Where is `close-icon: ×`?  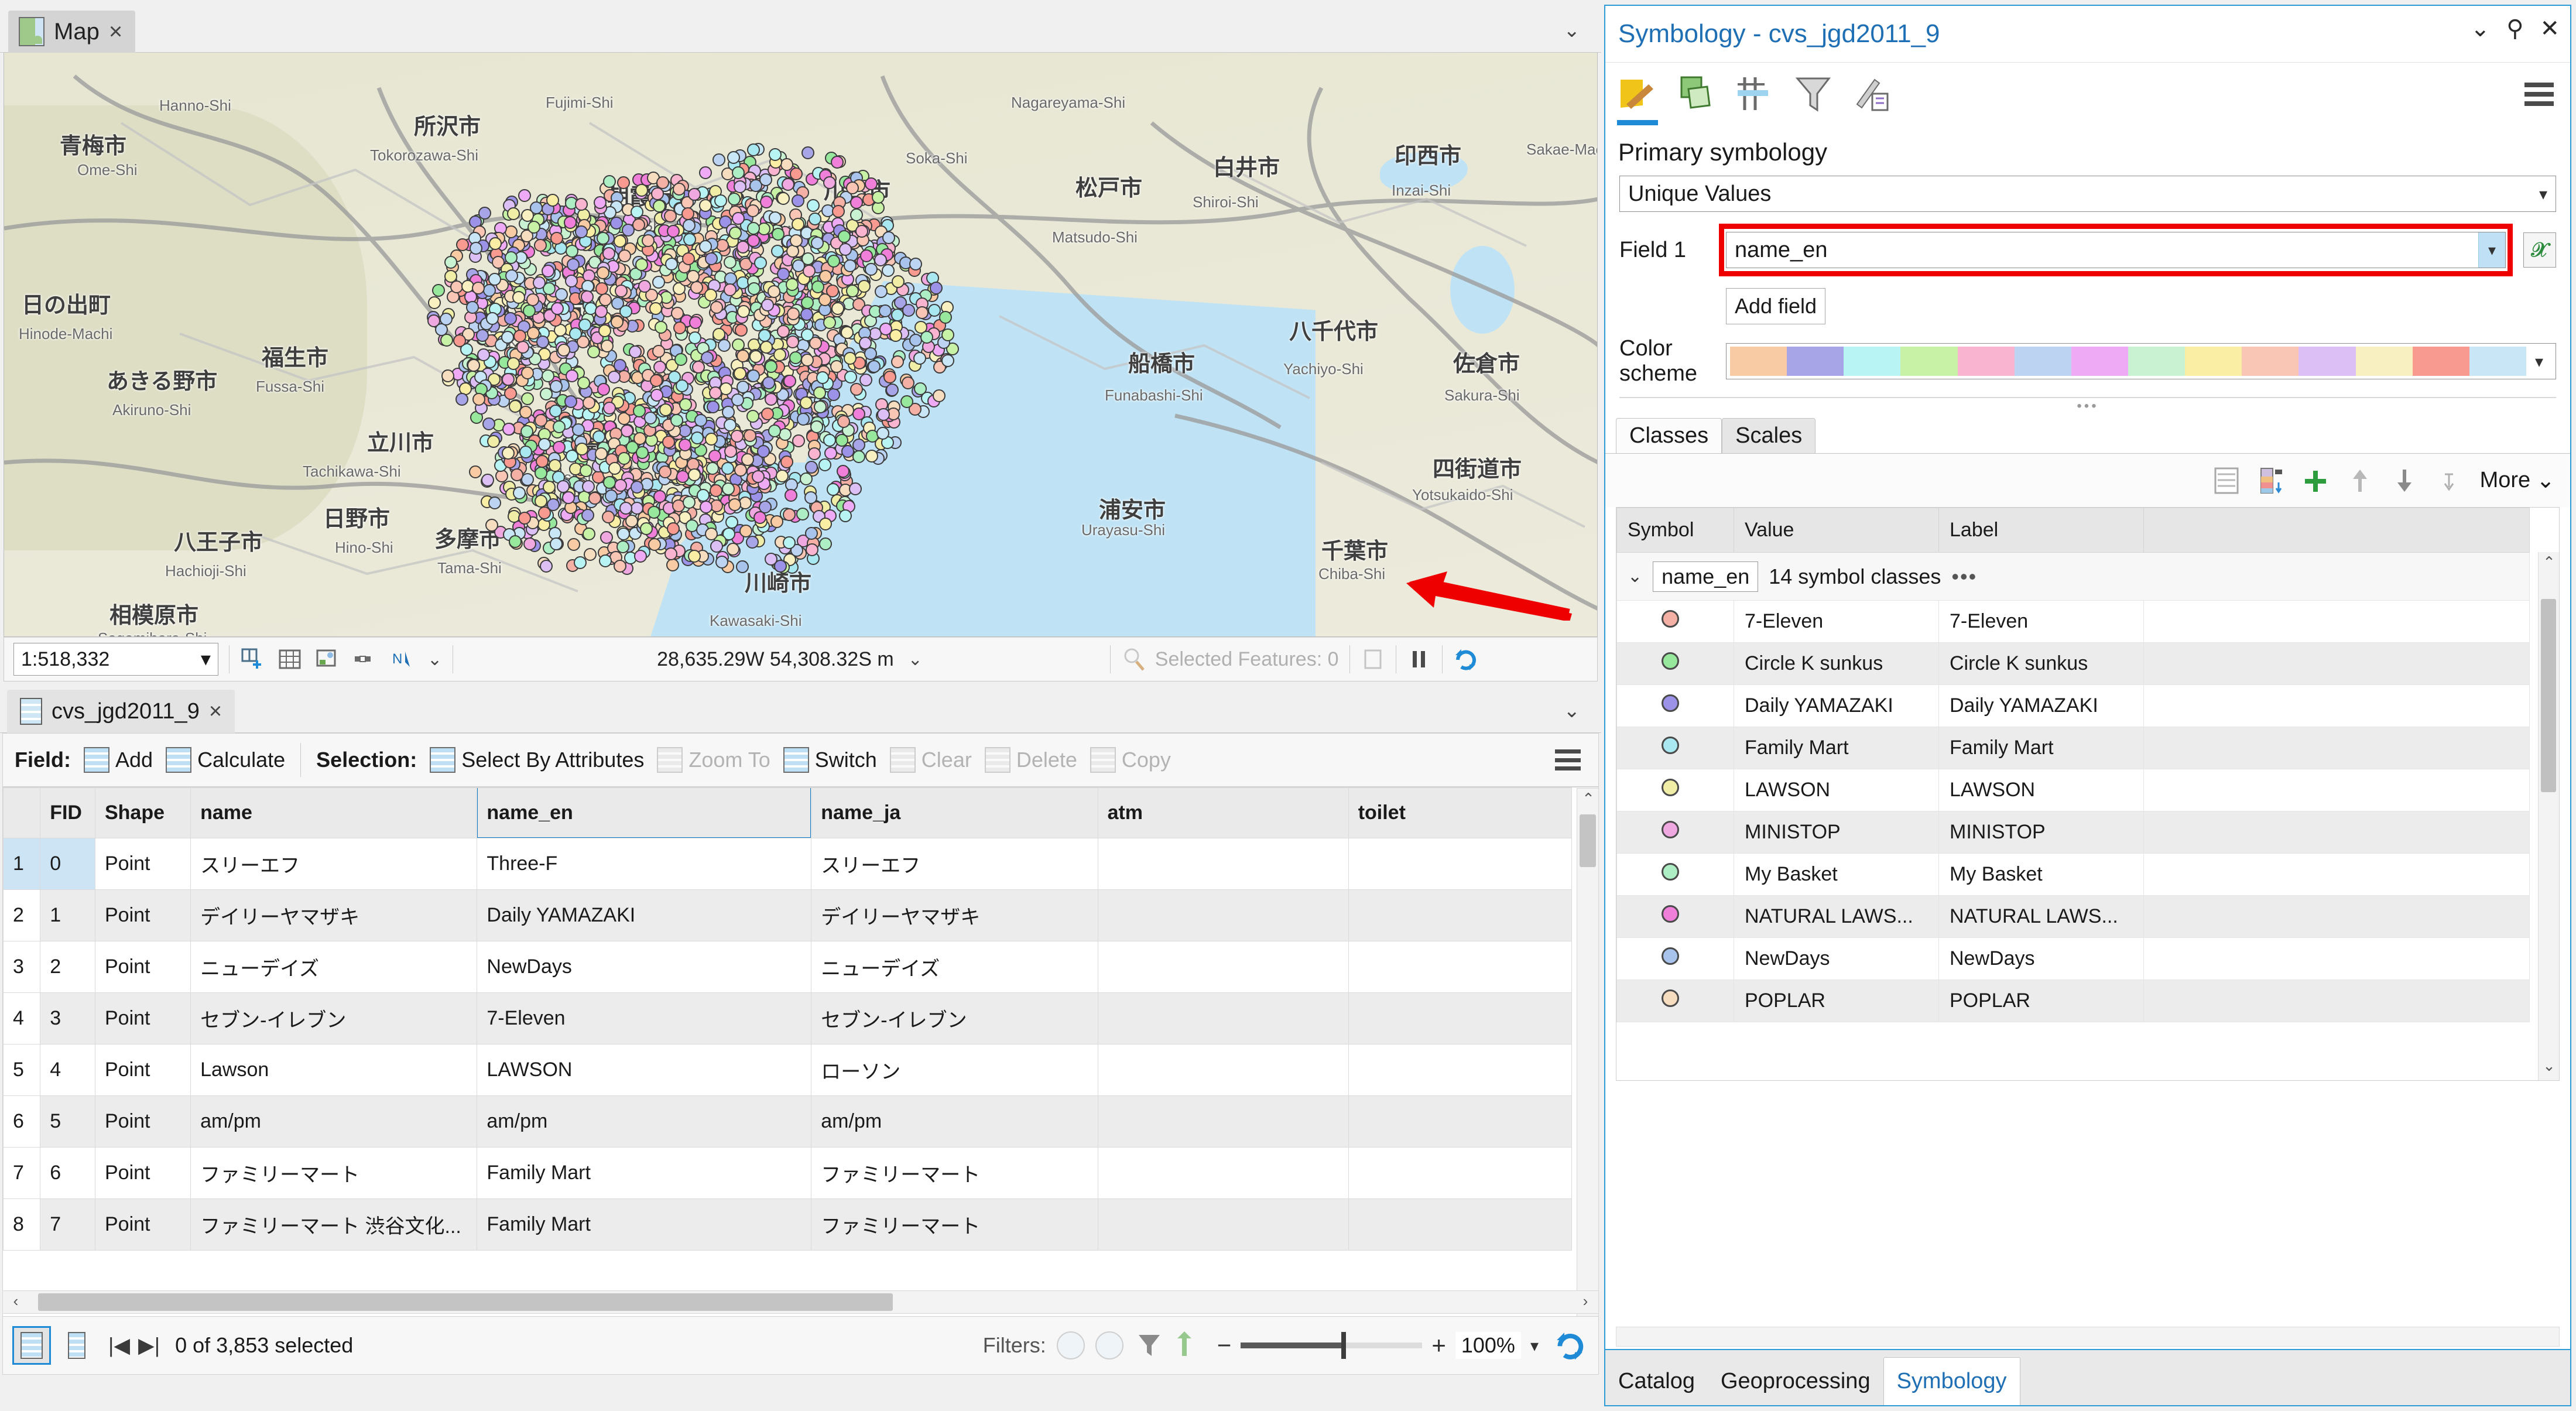
close-icon: × is located at coordinates (215, 712).